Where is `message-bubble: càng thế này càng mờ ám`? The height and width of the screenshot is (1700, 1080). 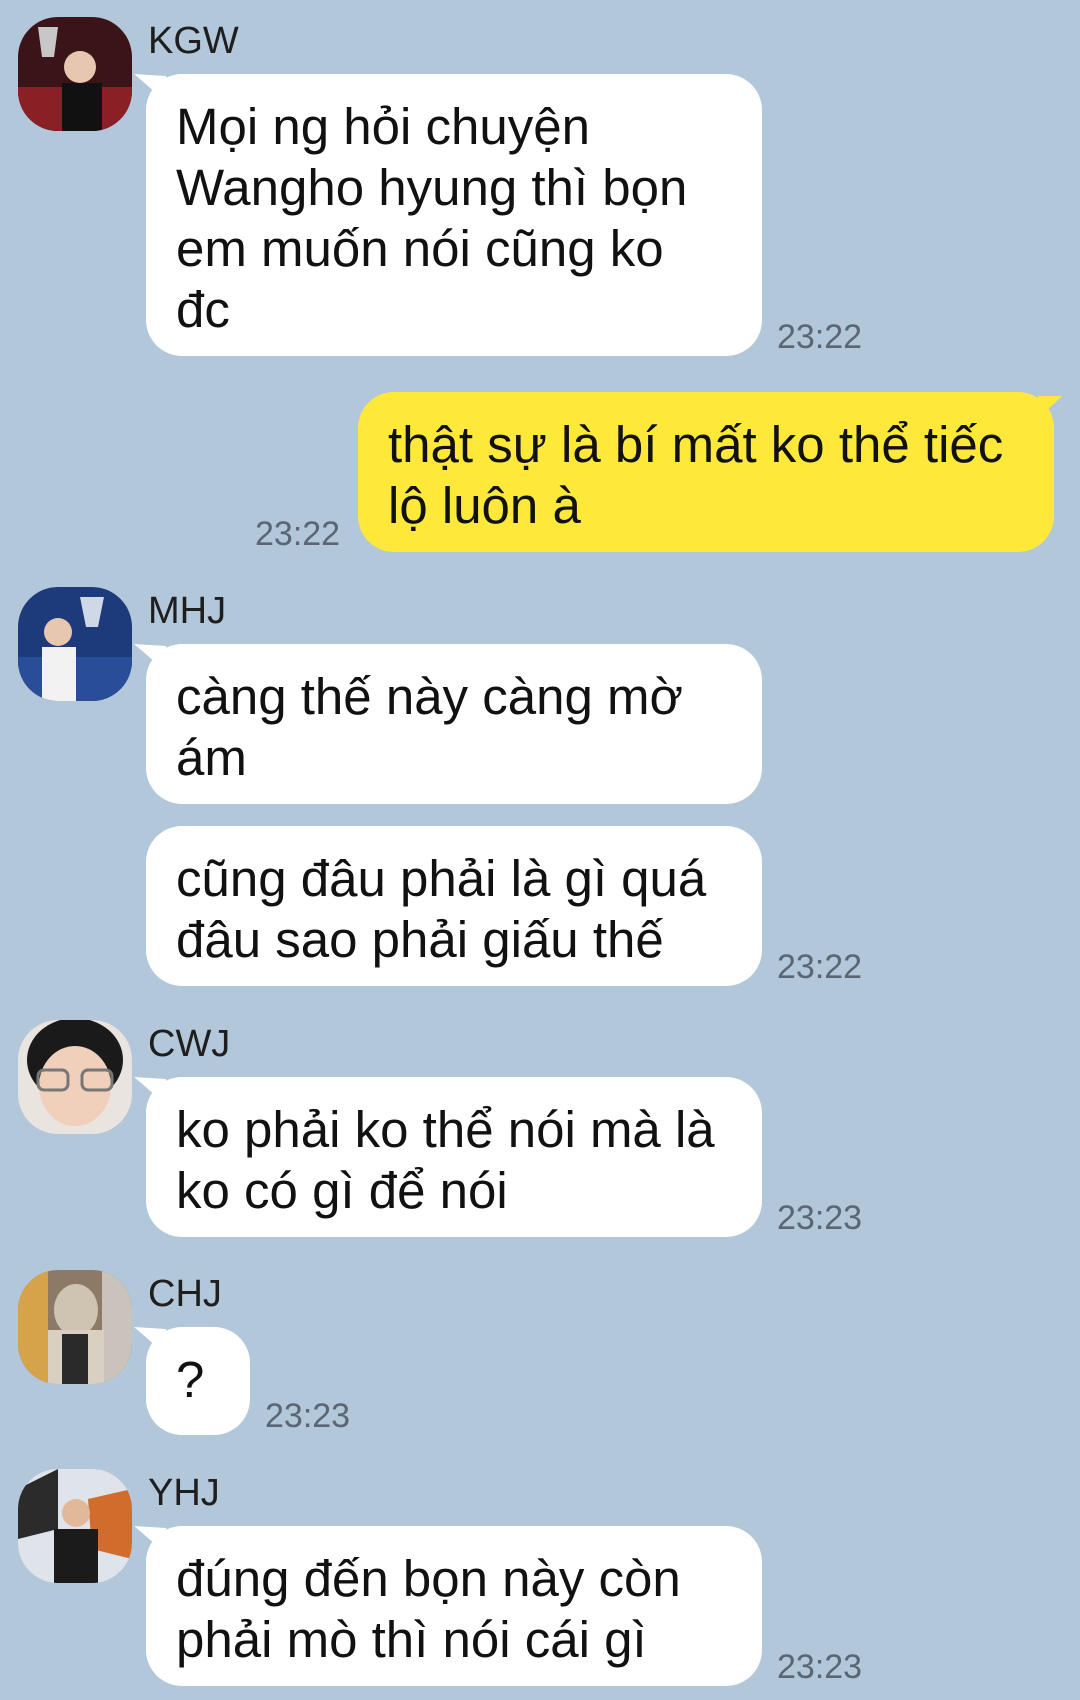 message-bubble: càng thế này càng mờ ám is located at coordinates (454, 724).